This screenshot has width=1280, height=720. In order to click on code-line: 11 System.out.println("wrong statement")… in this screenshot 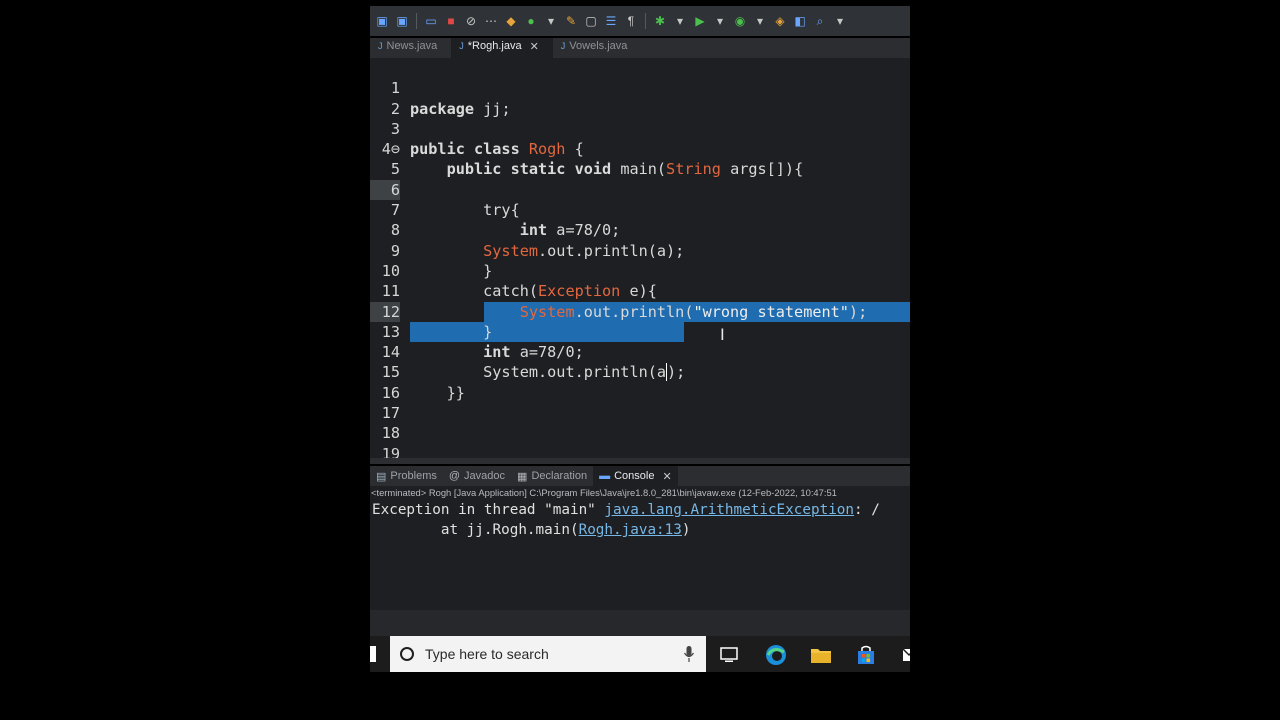, I will do `click(640, 290)`.